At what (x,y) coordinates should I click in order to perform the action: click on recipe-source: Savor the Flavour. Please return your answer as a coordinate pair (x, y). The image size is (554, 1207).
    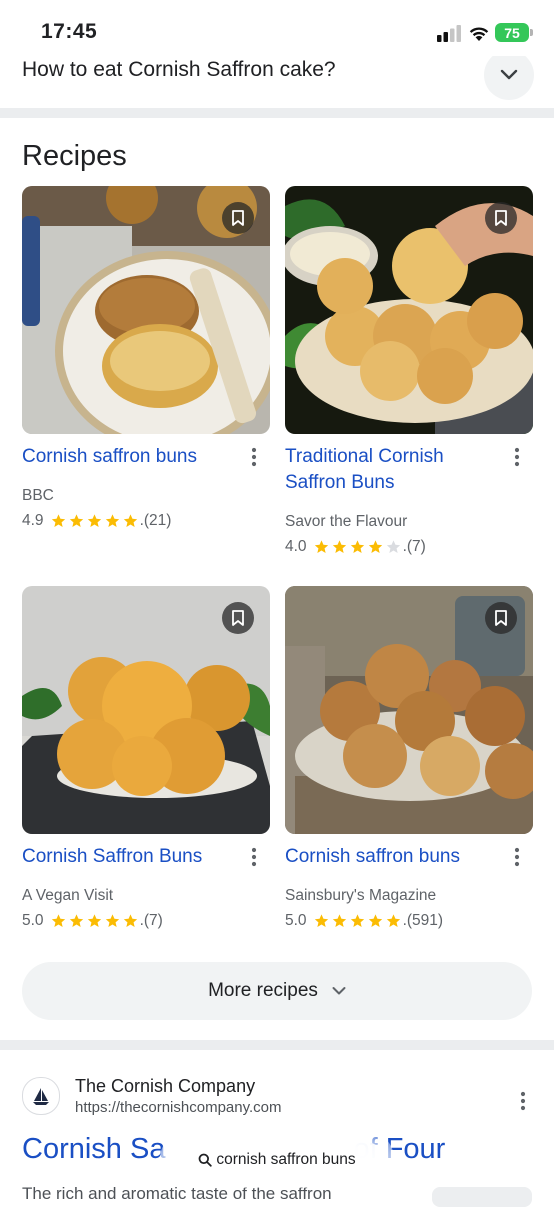
    Looking at the image, I should click on (346, 521).